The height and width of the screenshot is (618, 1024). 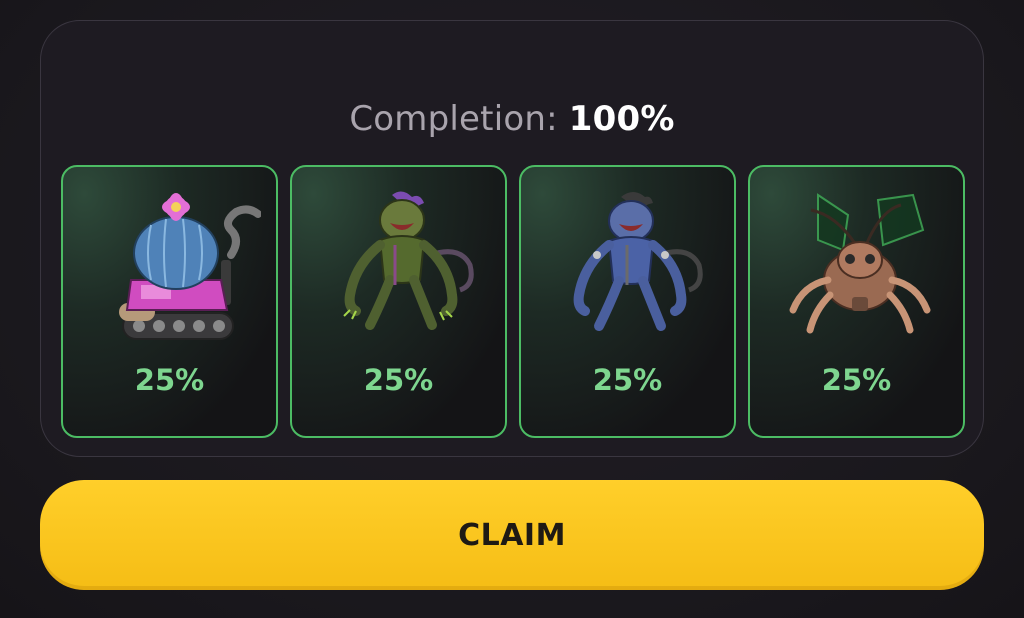 I want to click on completion-heading: Completion: 100%, so click(x=512, y=119).